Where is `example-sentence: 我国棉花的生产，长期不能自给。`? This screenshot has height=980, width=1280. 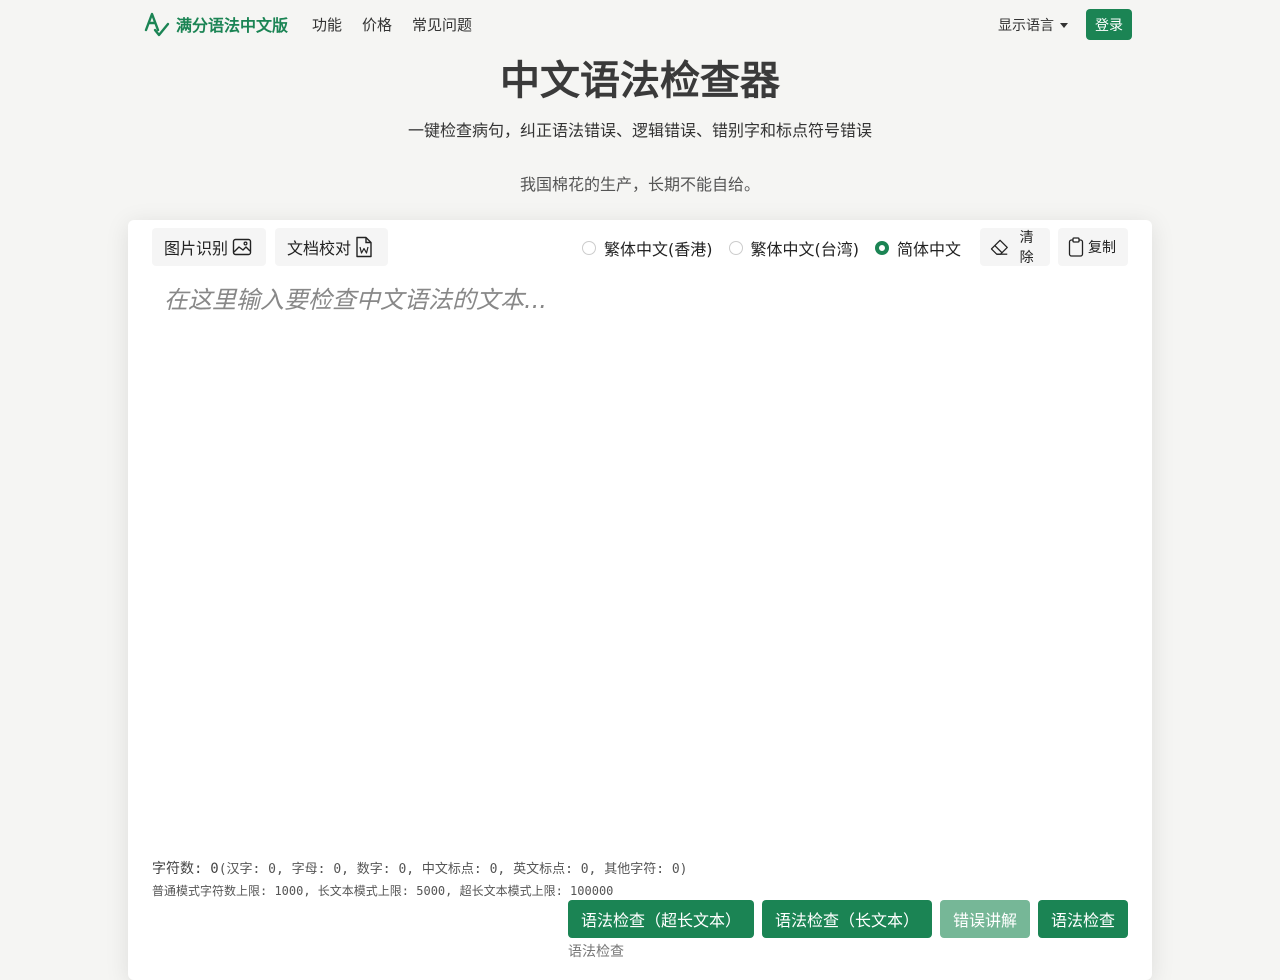
example-sentence: 我国棉花的生产，长期不能自给。 is located at coordinates (639, 184).